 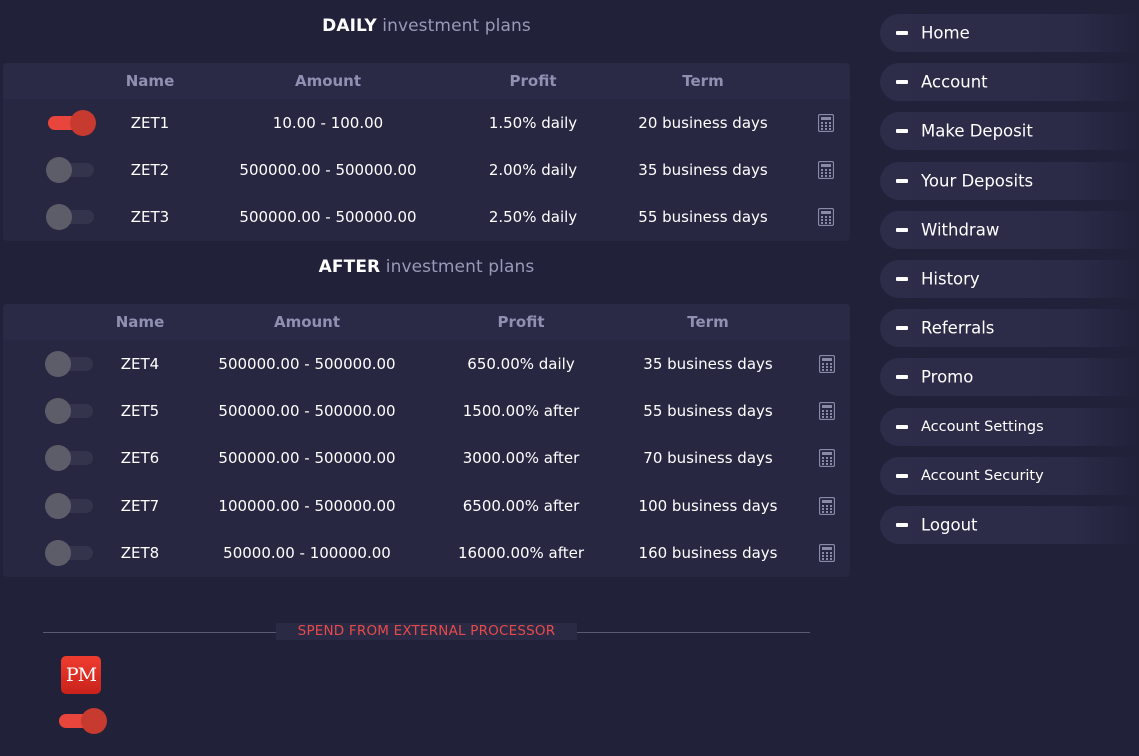 What do you see at coordinates (140, 363) in the screenshot?
I see `plan-name: ZET4` at bounding box center [140, 363].